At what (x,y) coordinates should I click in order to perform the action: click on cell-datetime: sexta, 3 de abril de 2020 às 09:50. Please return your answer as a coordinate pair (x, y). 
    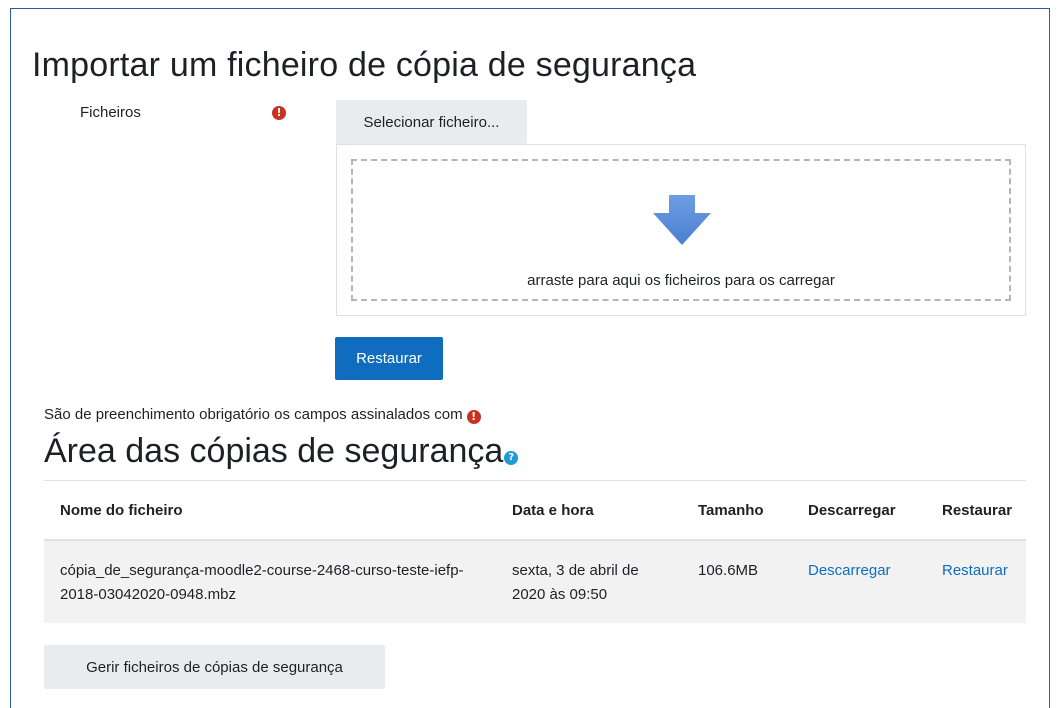
    Looking at the image, I should click on (589, 581).